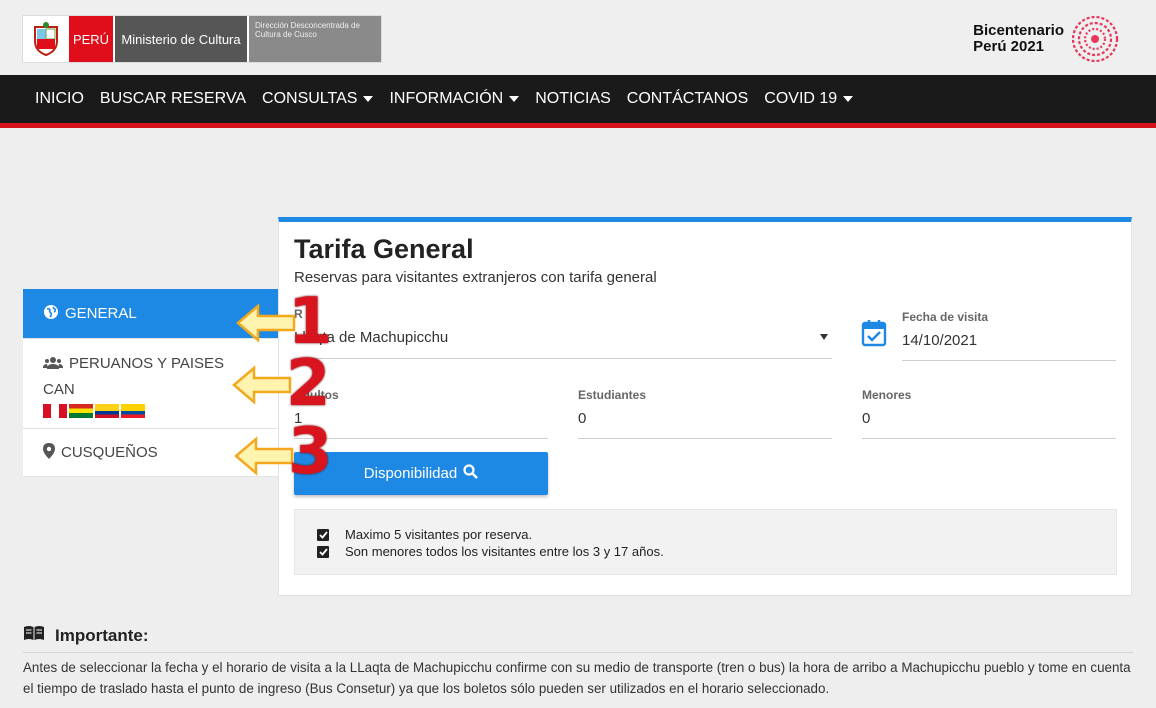 Image resolution: width=1156 pixels, height=708 pixels. I want to click on globe-icon, so click(51, 314).